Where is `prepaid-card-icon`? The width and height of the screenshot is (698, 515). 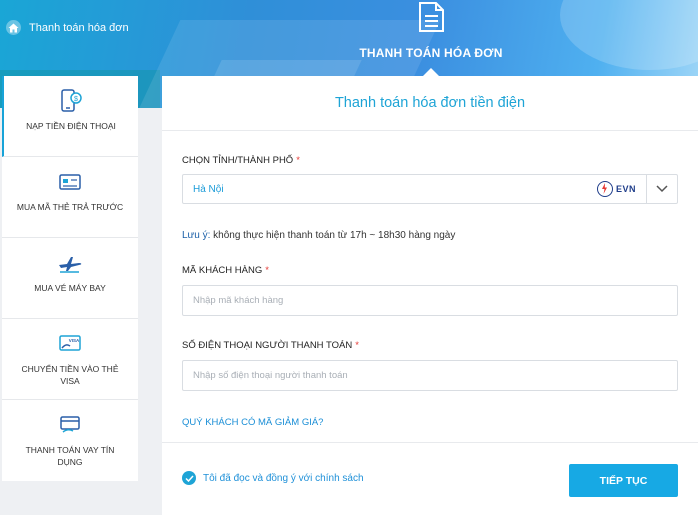
prepaid-card-icon is located at coordinates (70, 182).